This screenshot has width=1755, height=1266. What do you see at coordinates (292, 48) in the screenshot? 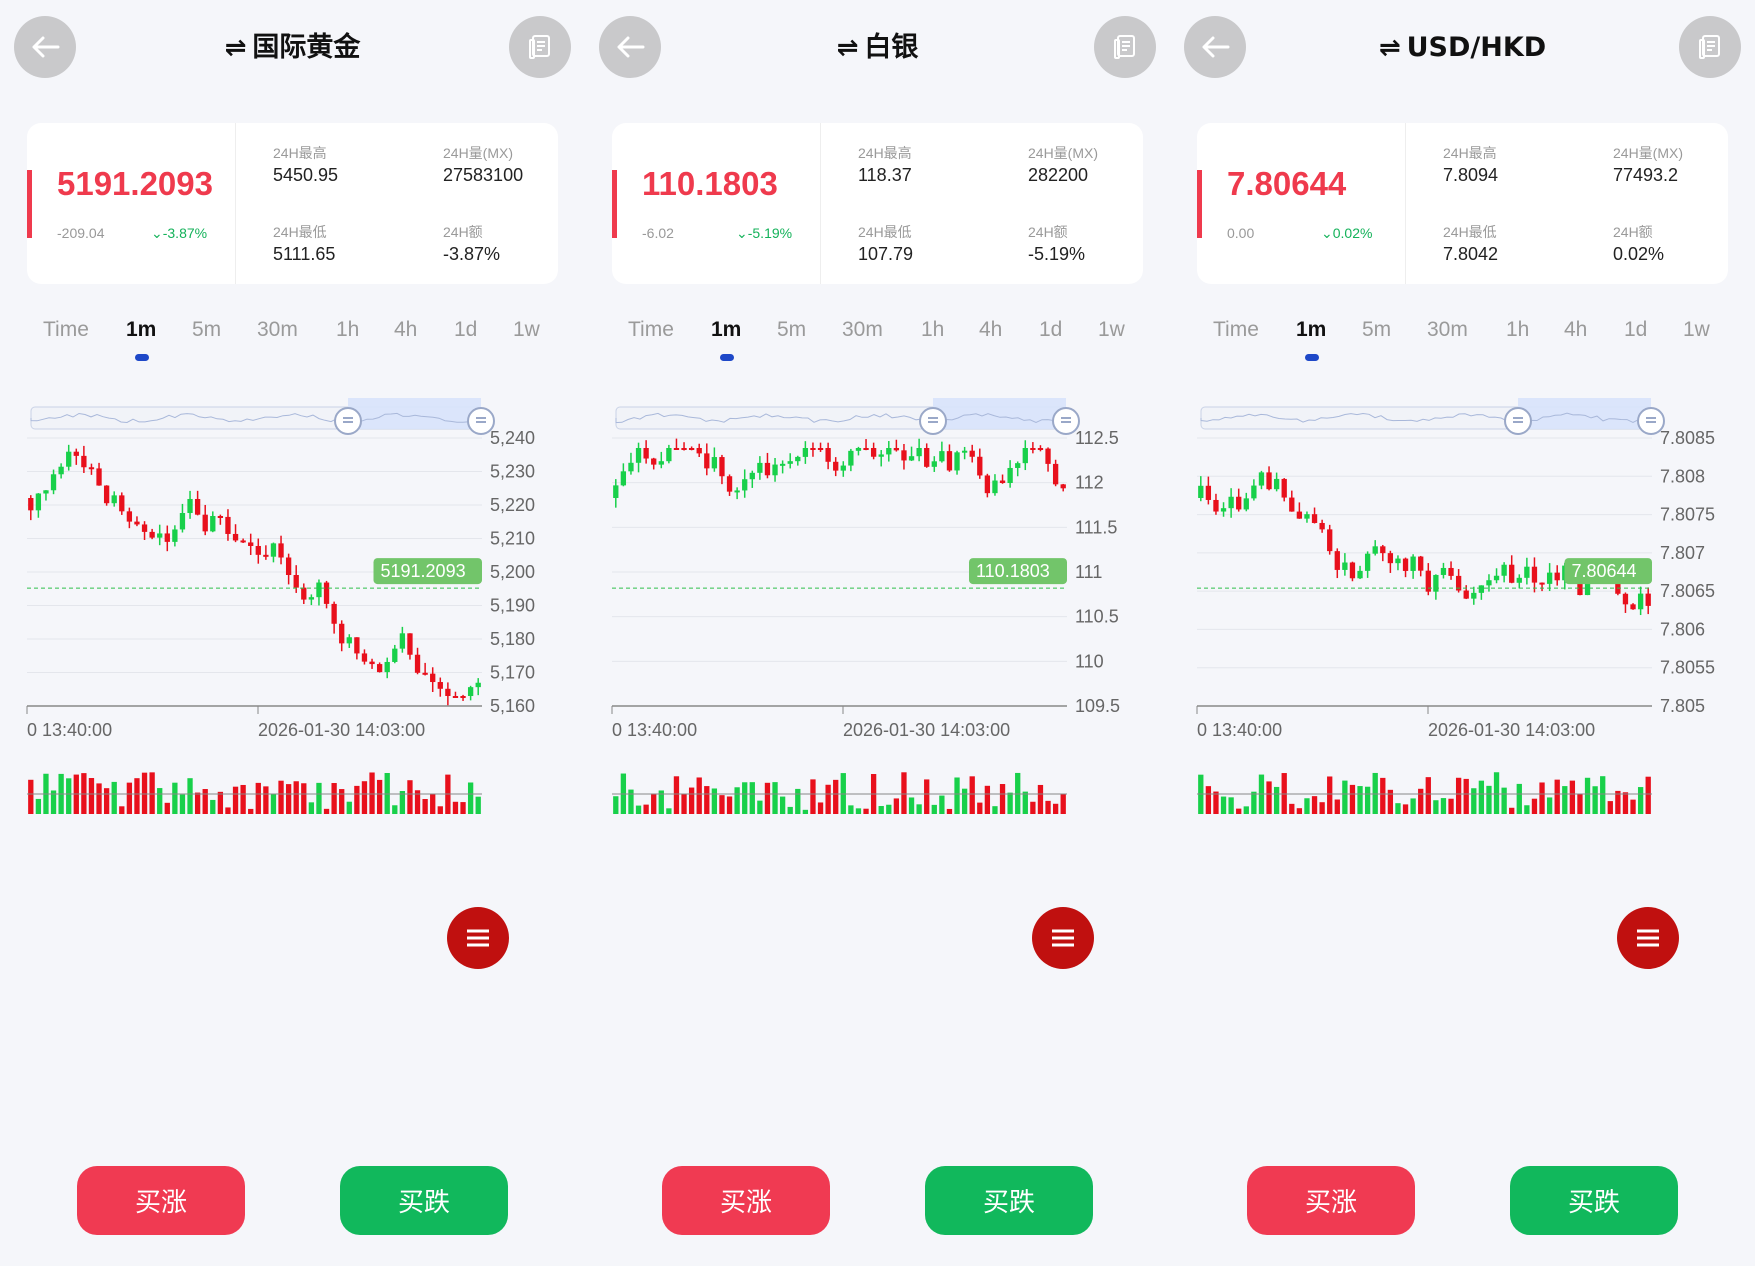
I see `page-title: ⇌ 国际黄金` at bounding box center [292, 48].